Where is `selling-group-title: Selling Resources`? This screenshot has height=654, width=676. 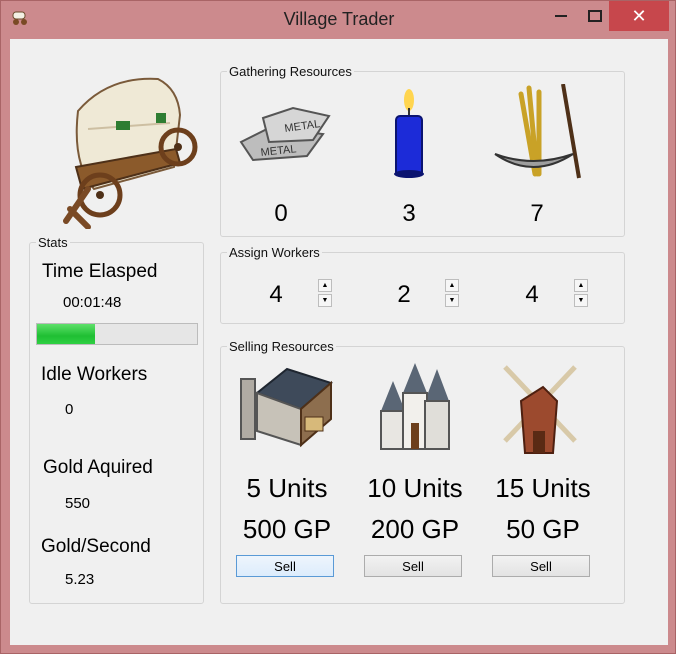 selling-group-title: Selling Resources is located at coordinates (281, 346).